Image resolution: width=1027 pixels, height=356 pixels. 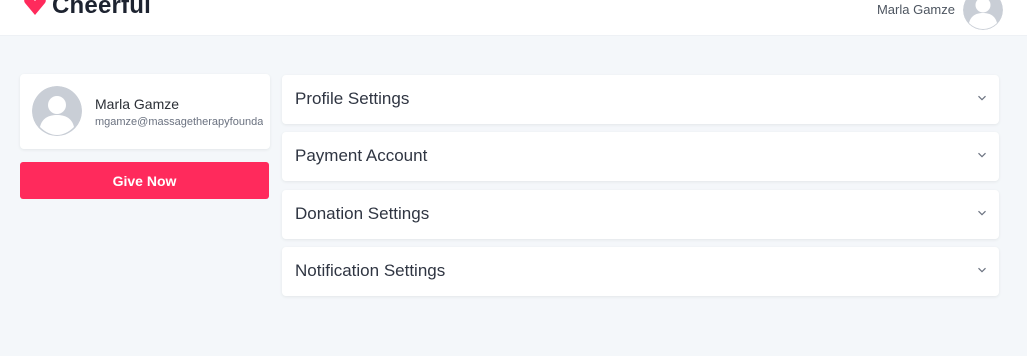 I want to click on brand-logo-link: Cheerful, so click(x=87, y=10).